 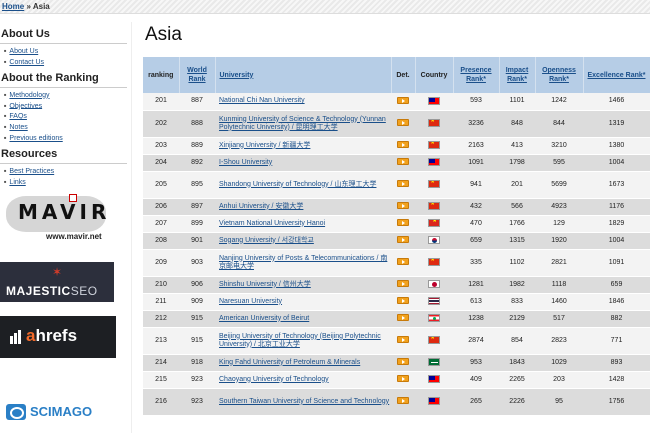 What do you see at coordinates (197, 75) in the screenshot?
I see `col-header-world-rank: World Rank` at bounding box center [197, 75].